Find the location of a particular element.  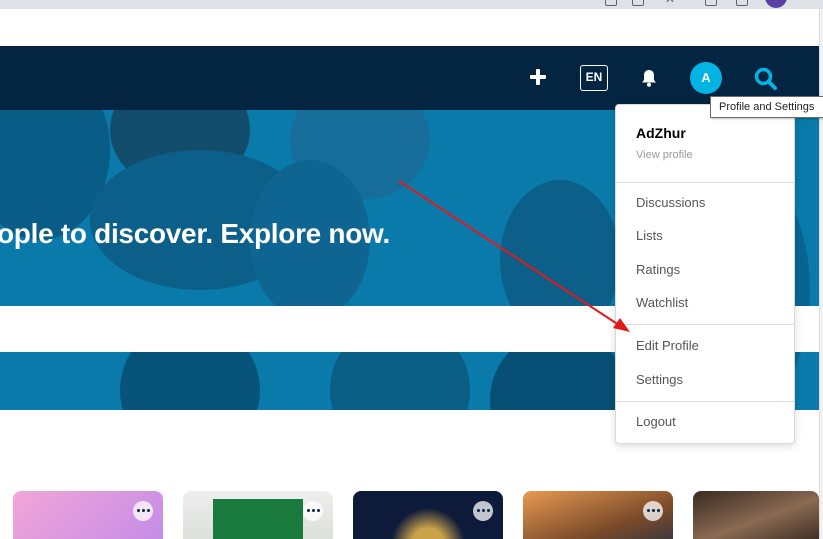

menu-item-discussions: Discussions is located at coordinates (670, 202).